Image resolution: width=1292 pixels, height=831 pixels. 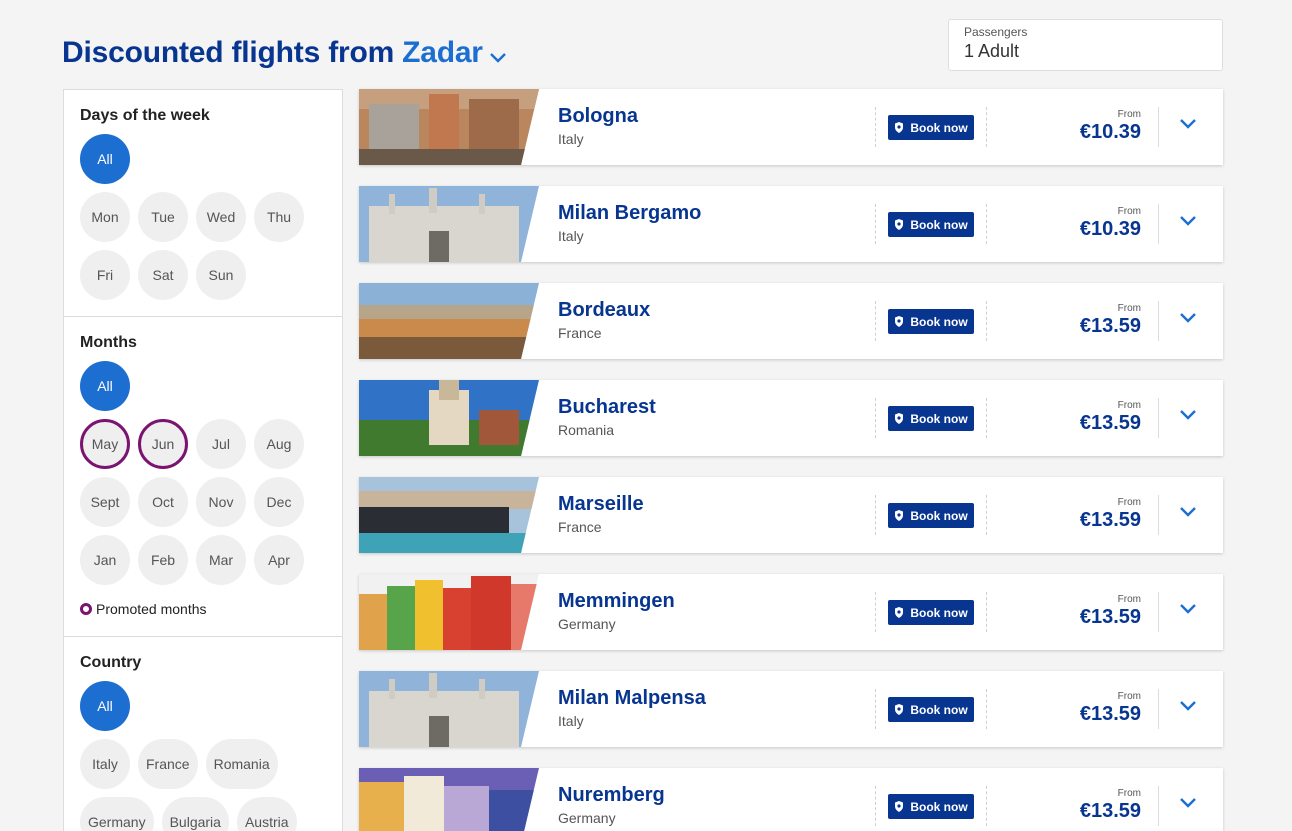 I want to click on country-chip-france: France, so click(x=168, y=764).